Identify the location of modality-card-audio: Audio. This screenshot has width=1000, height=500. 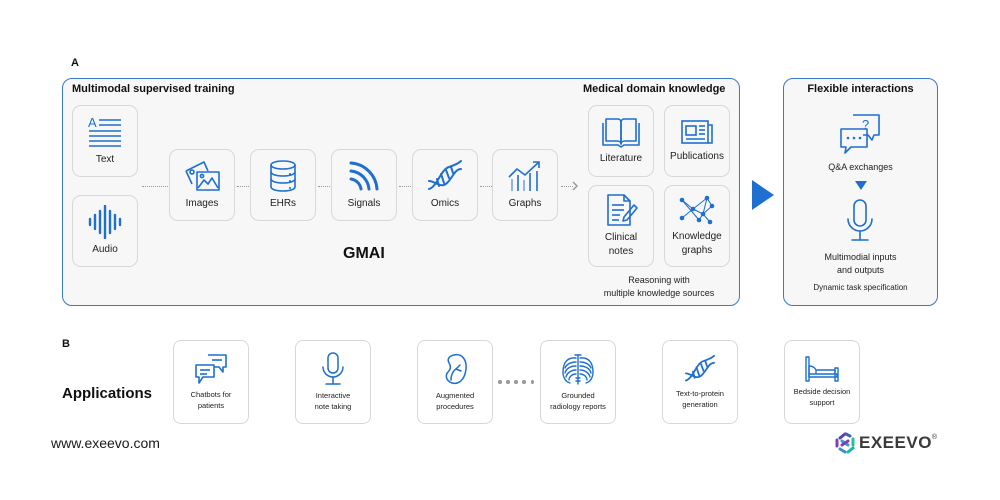
(105, 231).